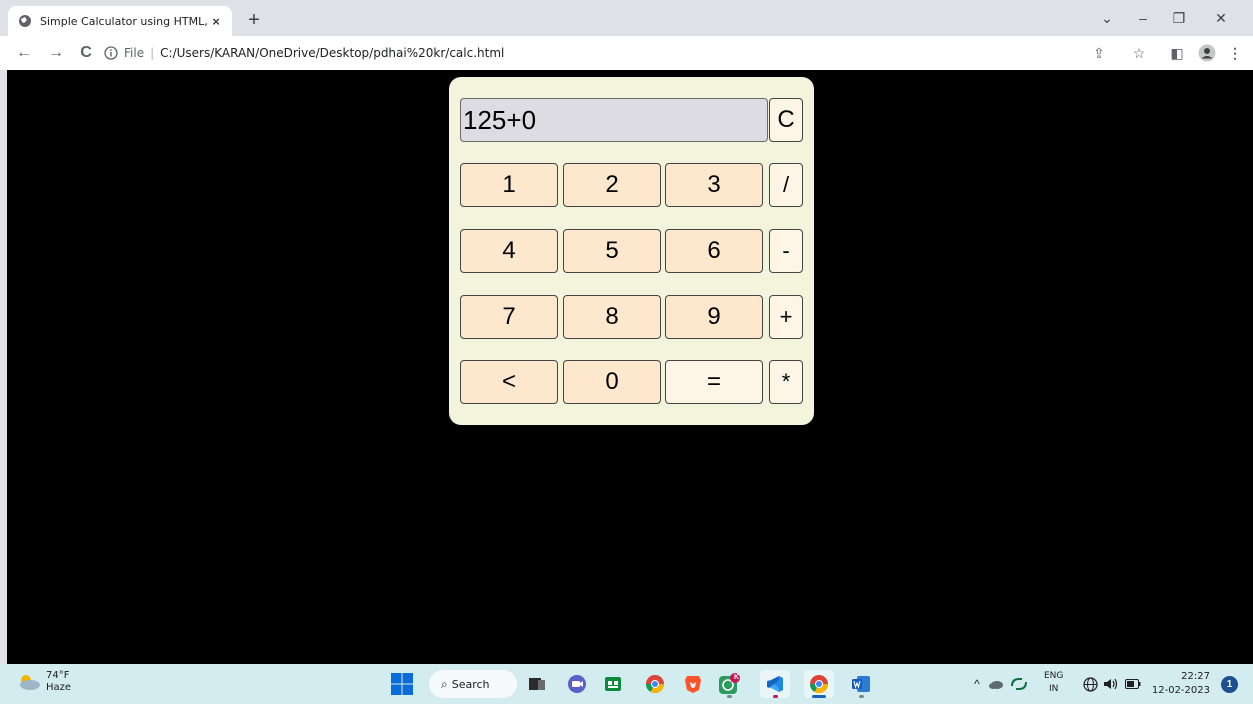  What do you see at coordinates (775, 684) in the screenshot?
I see `vscode-icon` at bounding box center [775, 684].